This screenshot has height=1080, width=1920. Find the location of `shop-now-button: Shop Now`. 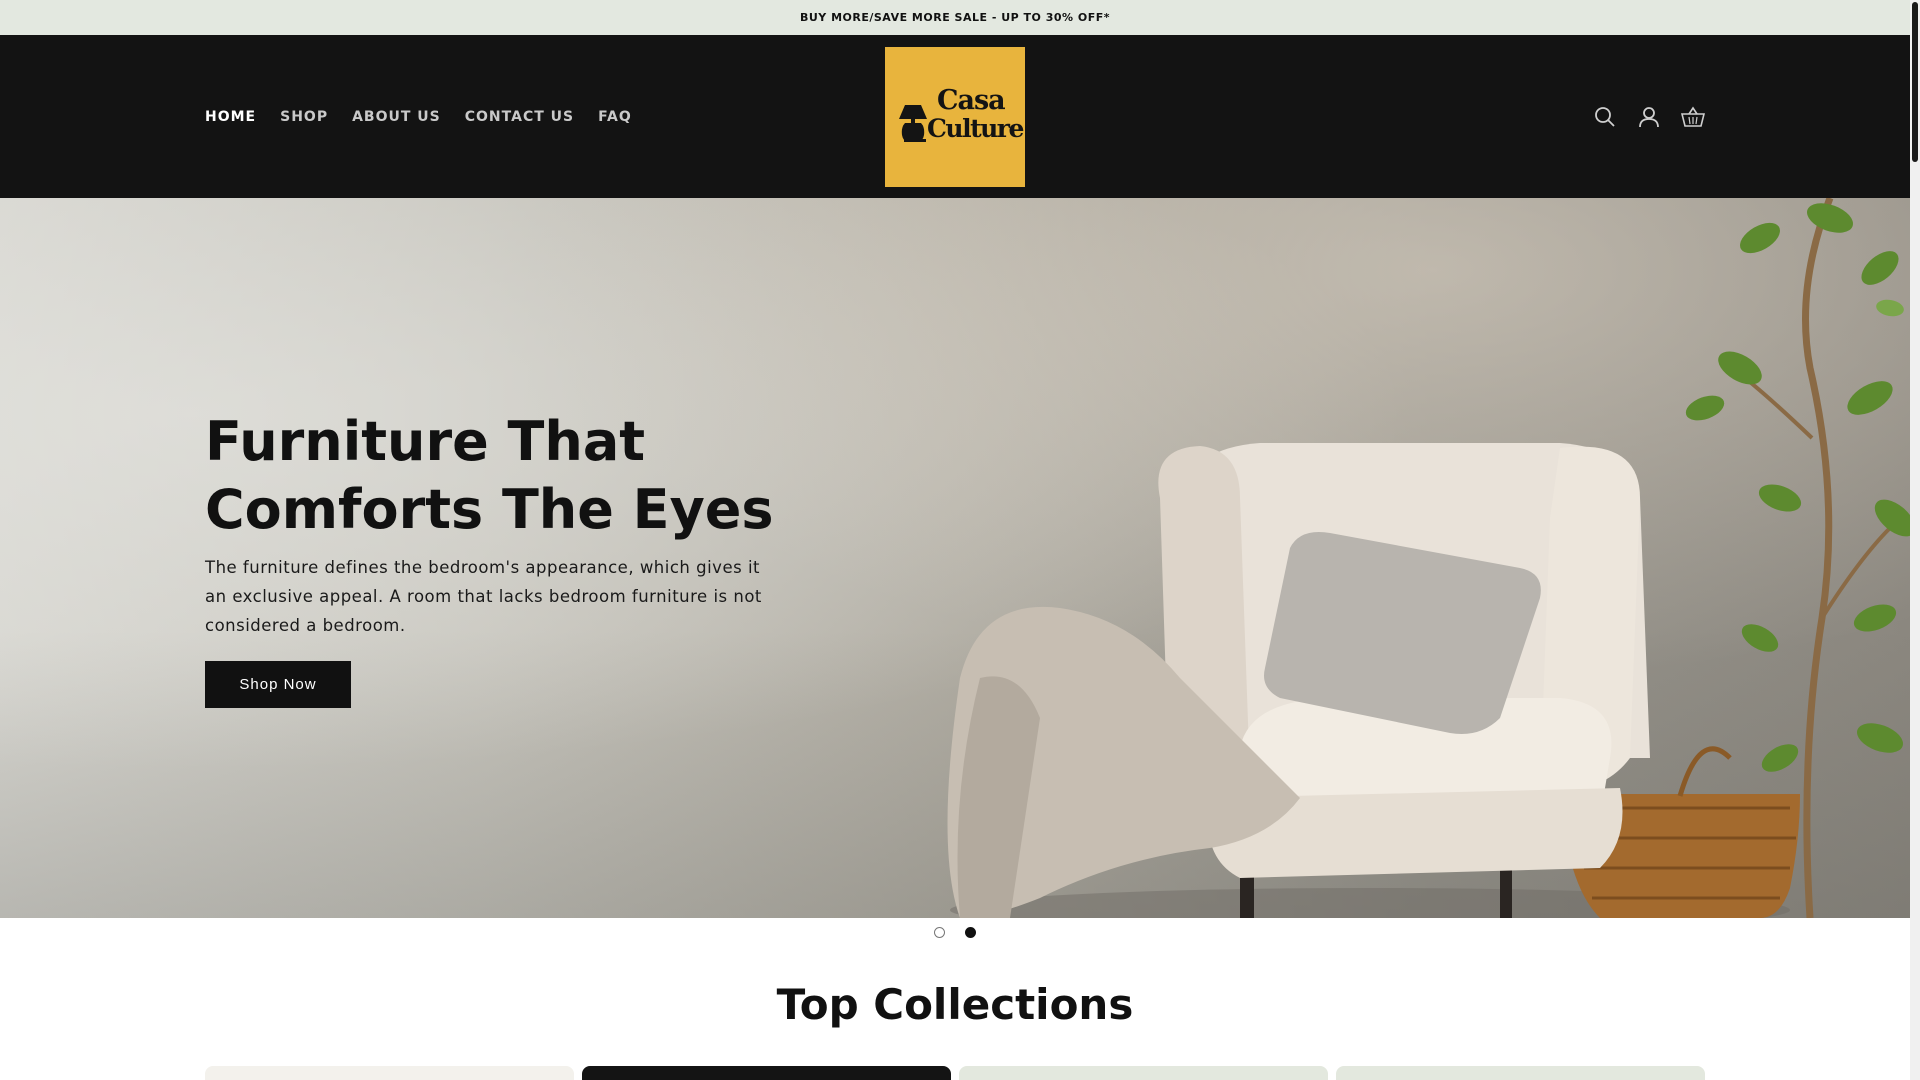

shop-now-button: Shop Now is located at coordinates (278, 684).